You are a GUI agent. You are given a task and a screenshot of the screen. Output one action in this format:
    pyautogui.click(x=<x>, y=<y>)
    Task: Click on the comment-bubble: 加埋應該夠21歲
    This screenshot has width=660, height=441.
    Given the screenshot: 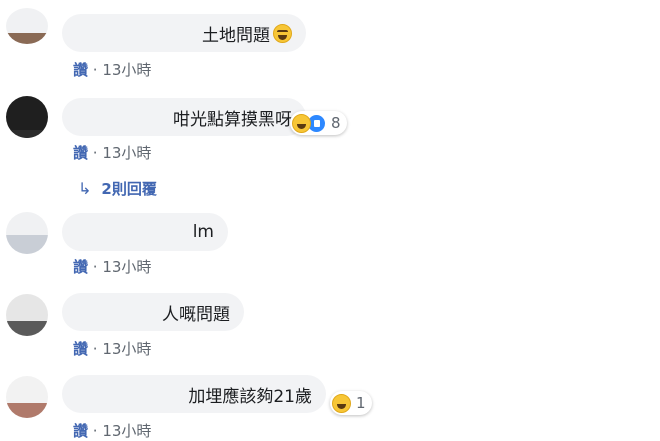 What is the action you would take?
    pyautogui.click(x=194, y=394)
    